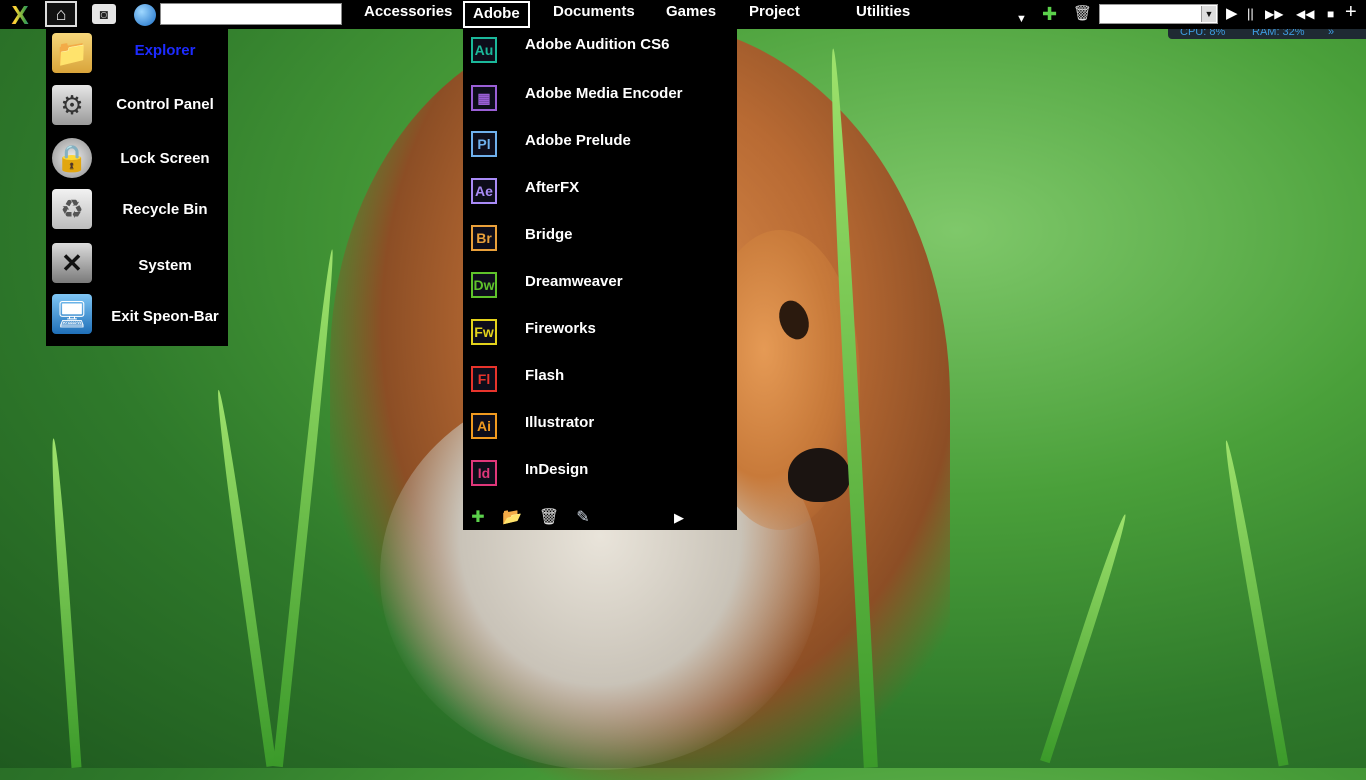 Image resolution: width=1366 pixels, height=780 pixels. Describe the element at coordinates (560, 422) in the screenshot. I see `adobe-item-label: Illustrator` at that location.